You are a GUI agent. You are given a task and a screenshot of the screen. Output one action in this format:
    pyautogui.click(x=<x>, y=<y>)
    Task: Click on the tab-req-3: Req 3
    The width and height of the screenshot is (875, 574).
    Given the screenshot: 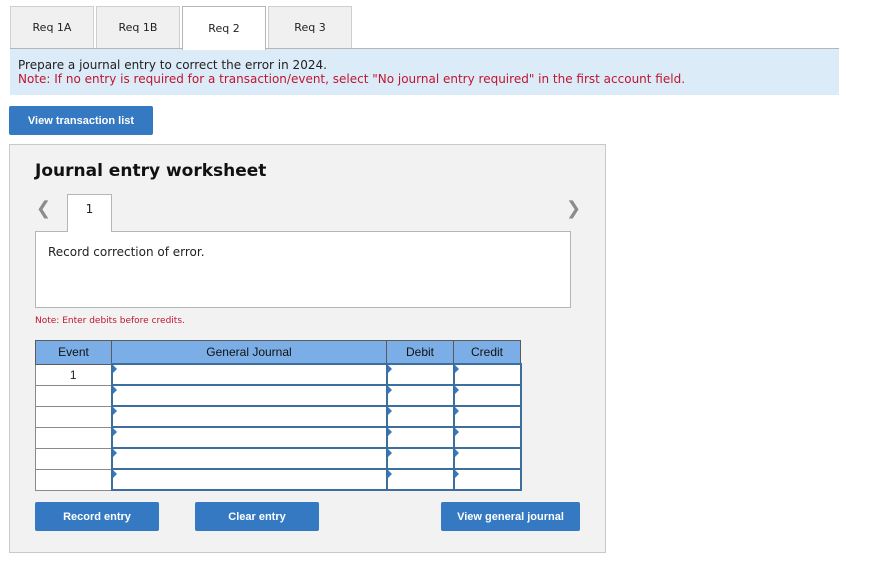 What is the action you would take?
    pyautogui.click(x=310, y=27)
    